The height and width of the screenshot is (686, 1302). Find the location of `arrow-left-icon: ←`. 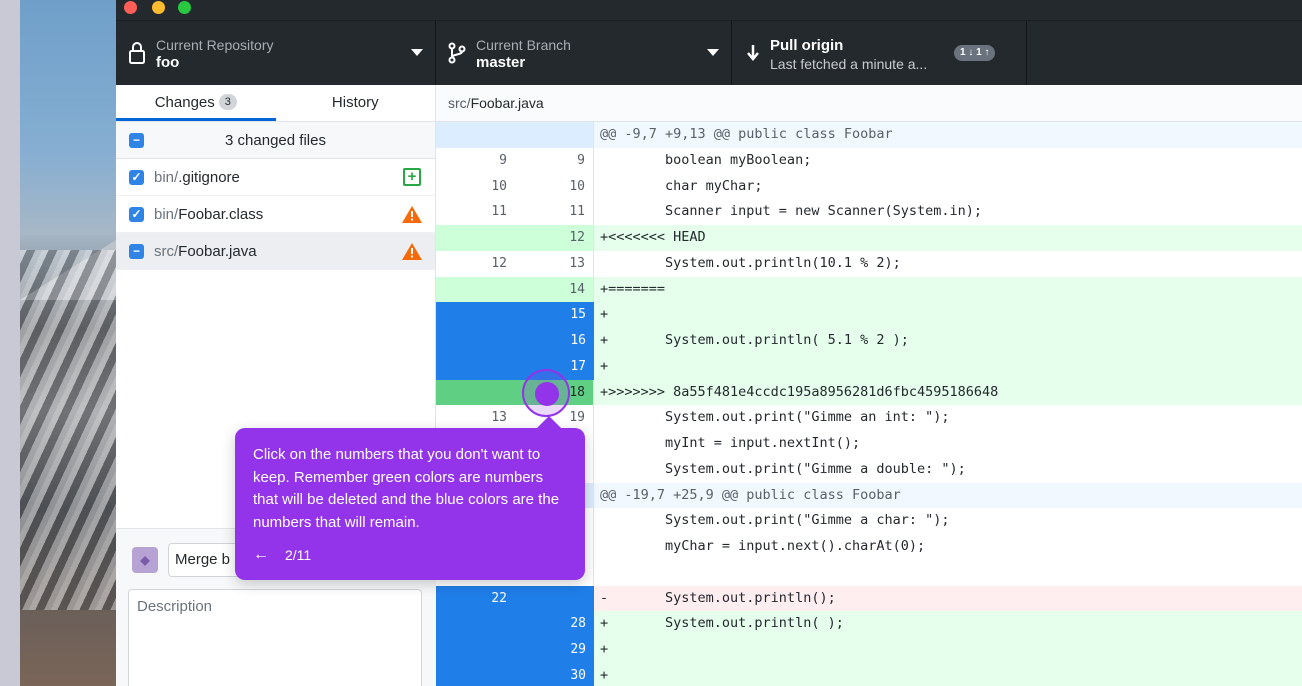

arrow-left-icon: ← is located at coordinates (261, 555).